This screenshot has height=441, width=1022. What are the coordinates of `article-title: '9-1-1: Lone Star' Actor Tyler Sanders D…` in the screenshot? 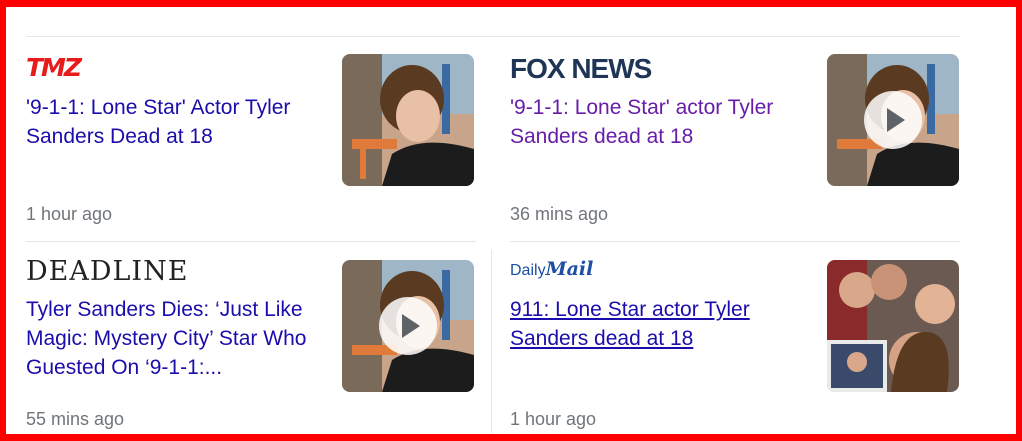 It's located at (176, 122).